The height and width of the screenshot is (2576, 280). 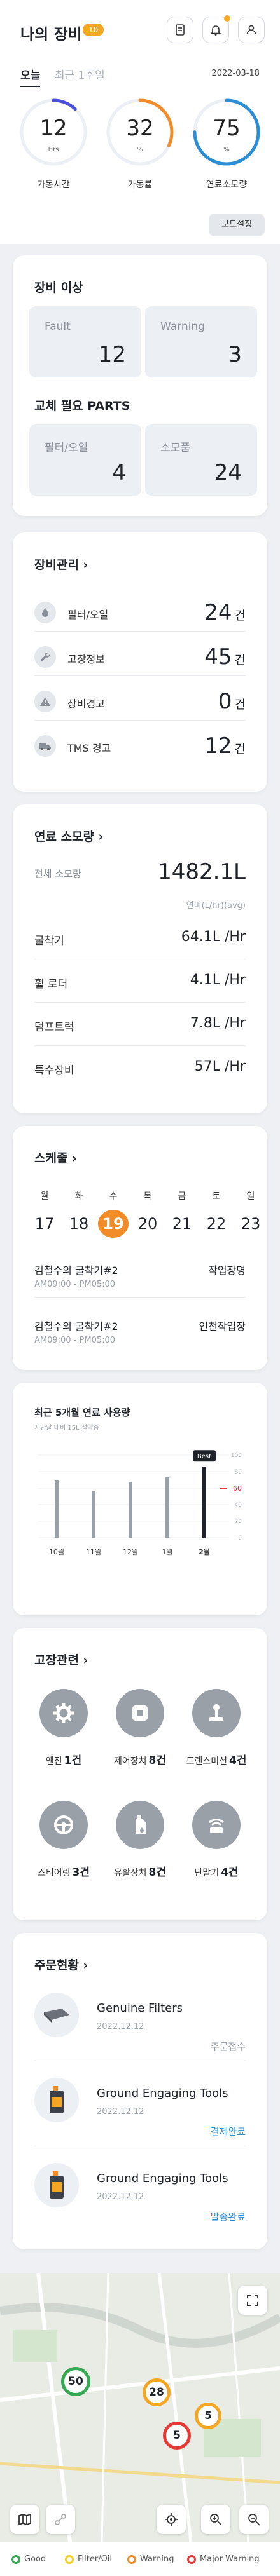 I want to click on gauge-value: 75, so click(x=227, y=128).